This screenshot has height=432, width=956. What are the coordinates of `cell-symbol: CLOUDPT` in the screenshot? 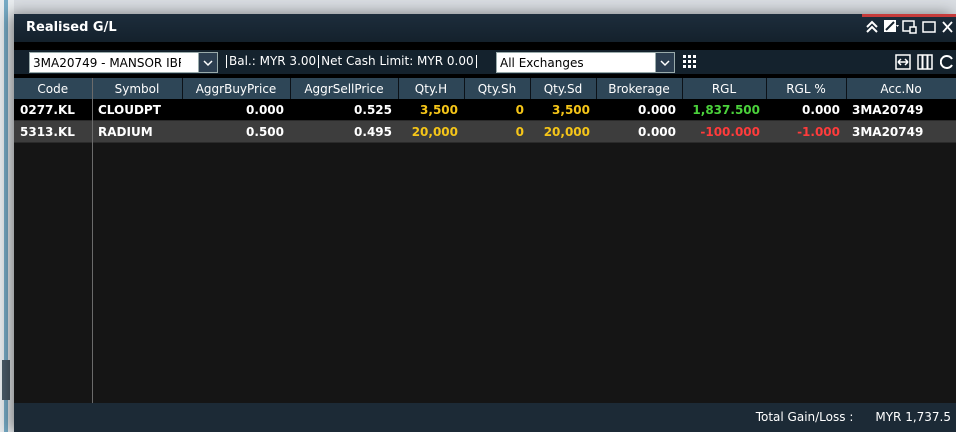 It's located at (137, 110).